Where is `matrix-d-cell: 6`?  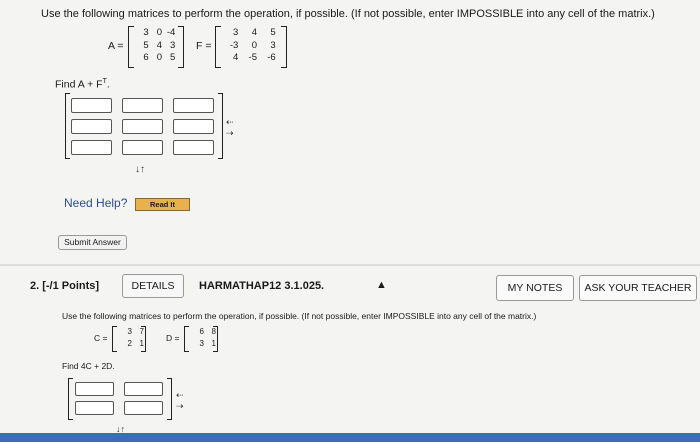 matrix-d-cell: 6 is located at coordinates (201, 331).